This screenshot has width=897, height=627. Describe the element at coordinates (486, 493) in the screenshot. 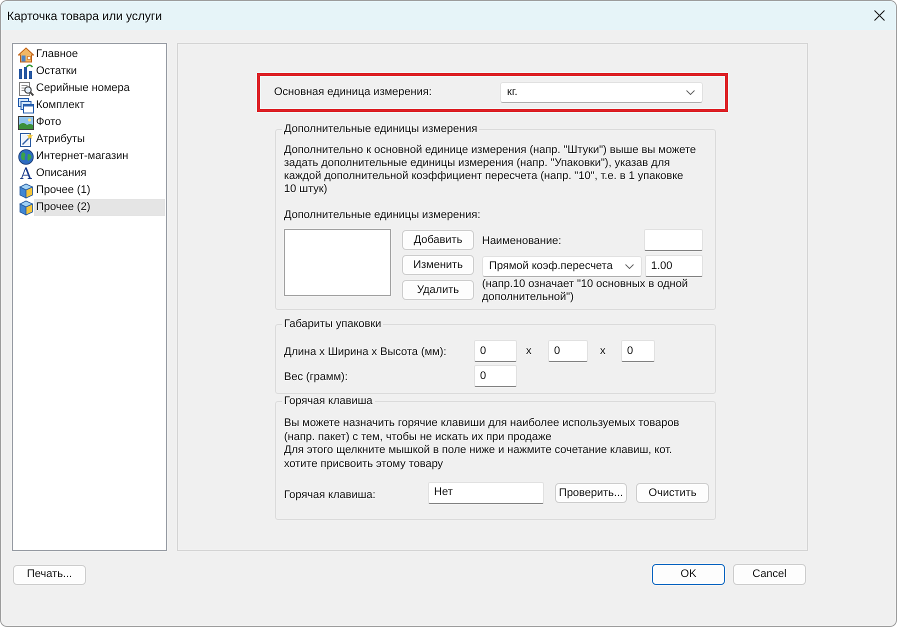

I see `hotkey-field: Нет` at that location.